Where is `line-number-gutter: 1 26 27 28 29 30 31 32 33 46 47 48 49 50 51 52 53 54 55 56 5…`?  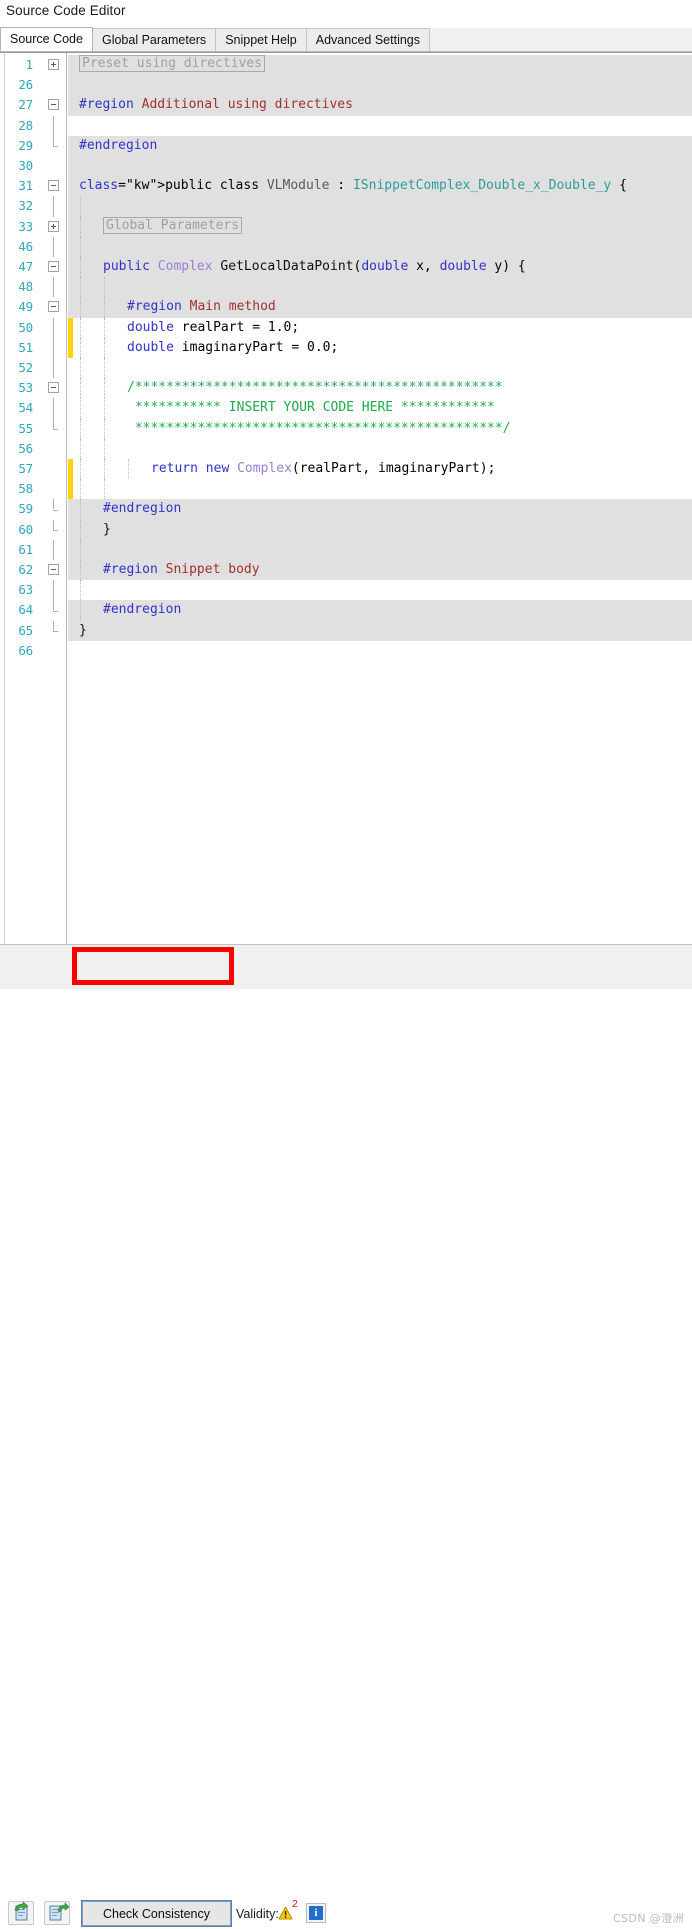 line-number-gutter: 1 26 27 28 29 30 31 32 33 46 47 48 49 50 51 52 53 54 55 56 5… is located at coordinates (19, 498).